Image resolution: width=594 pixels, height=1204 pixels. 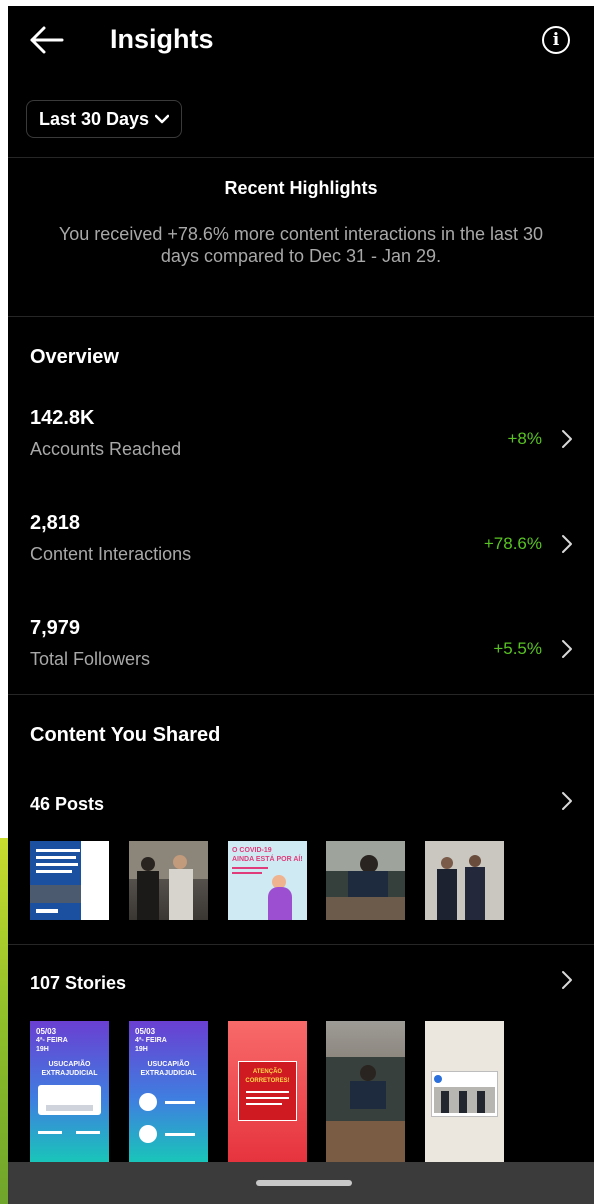 What do you see at coordinates (267, 1072) in the screenshot?
I see `story-thumbnail-text: ATENÇÃO` at bounding box center [267, 1072].